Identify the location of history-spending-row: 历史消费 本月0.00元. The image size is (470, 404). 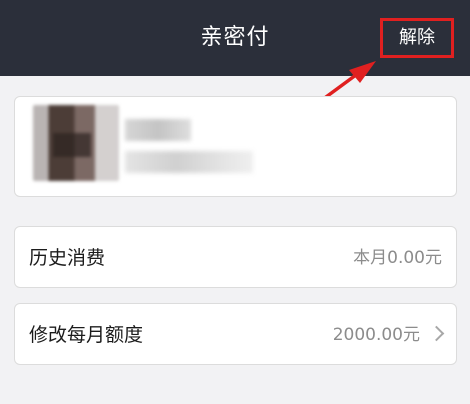
(235, 257).